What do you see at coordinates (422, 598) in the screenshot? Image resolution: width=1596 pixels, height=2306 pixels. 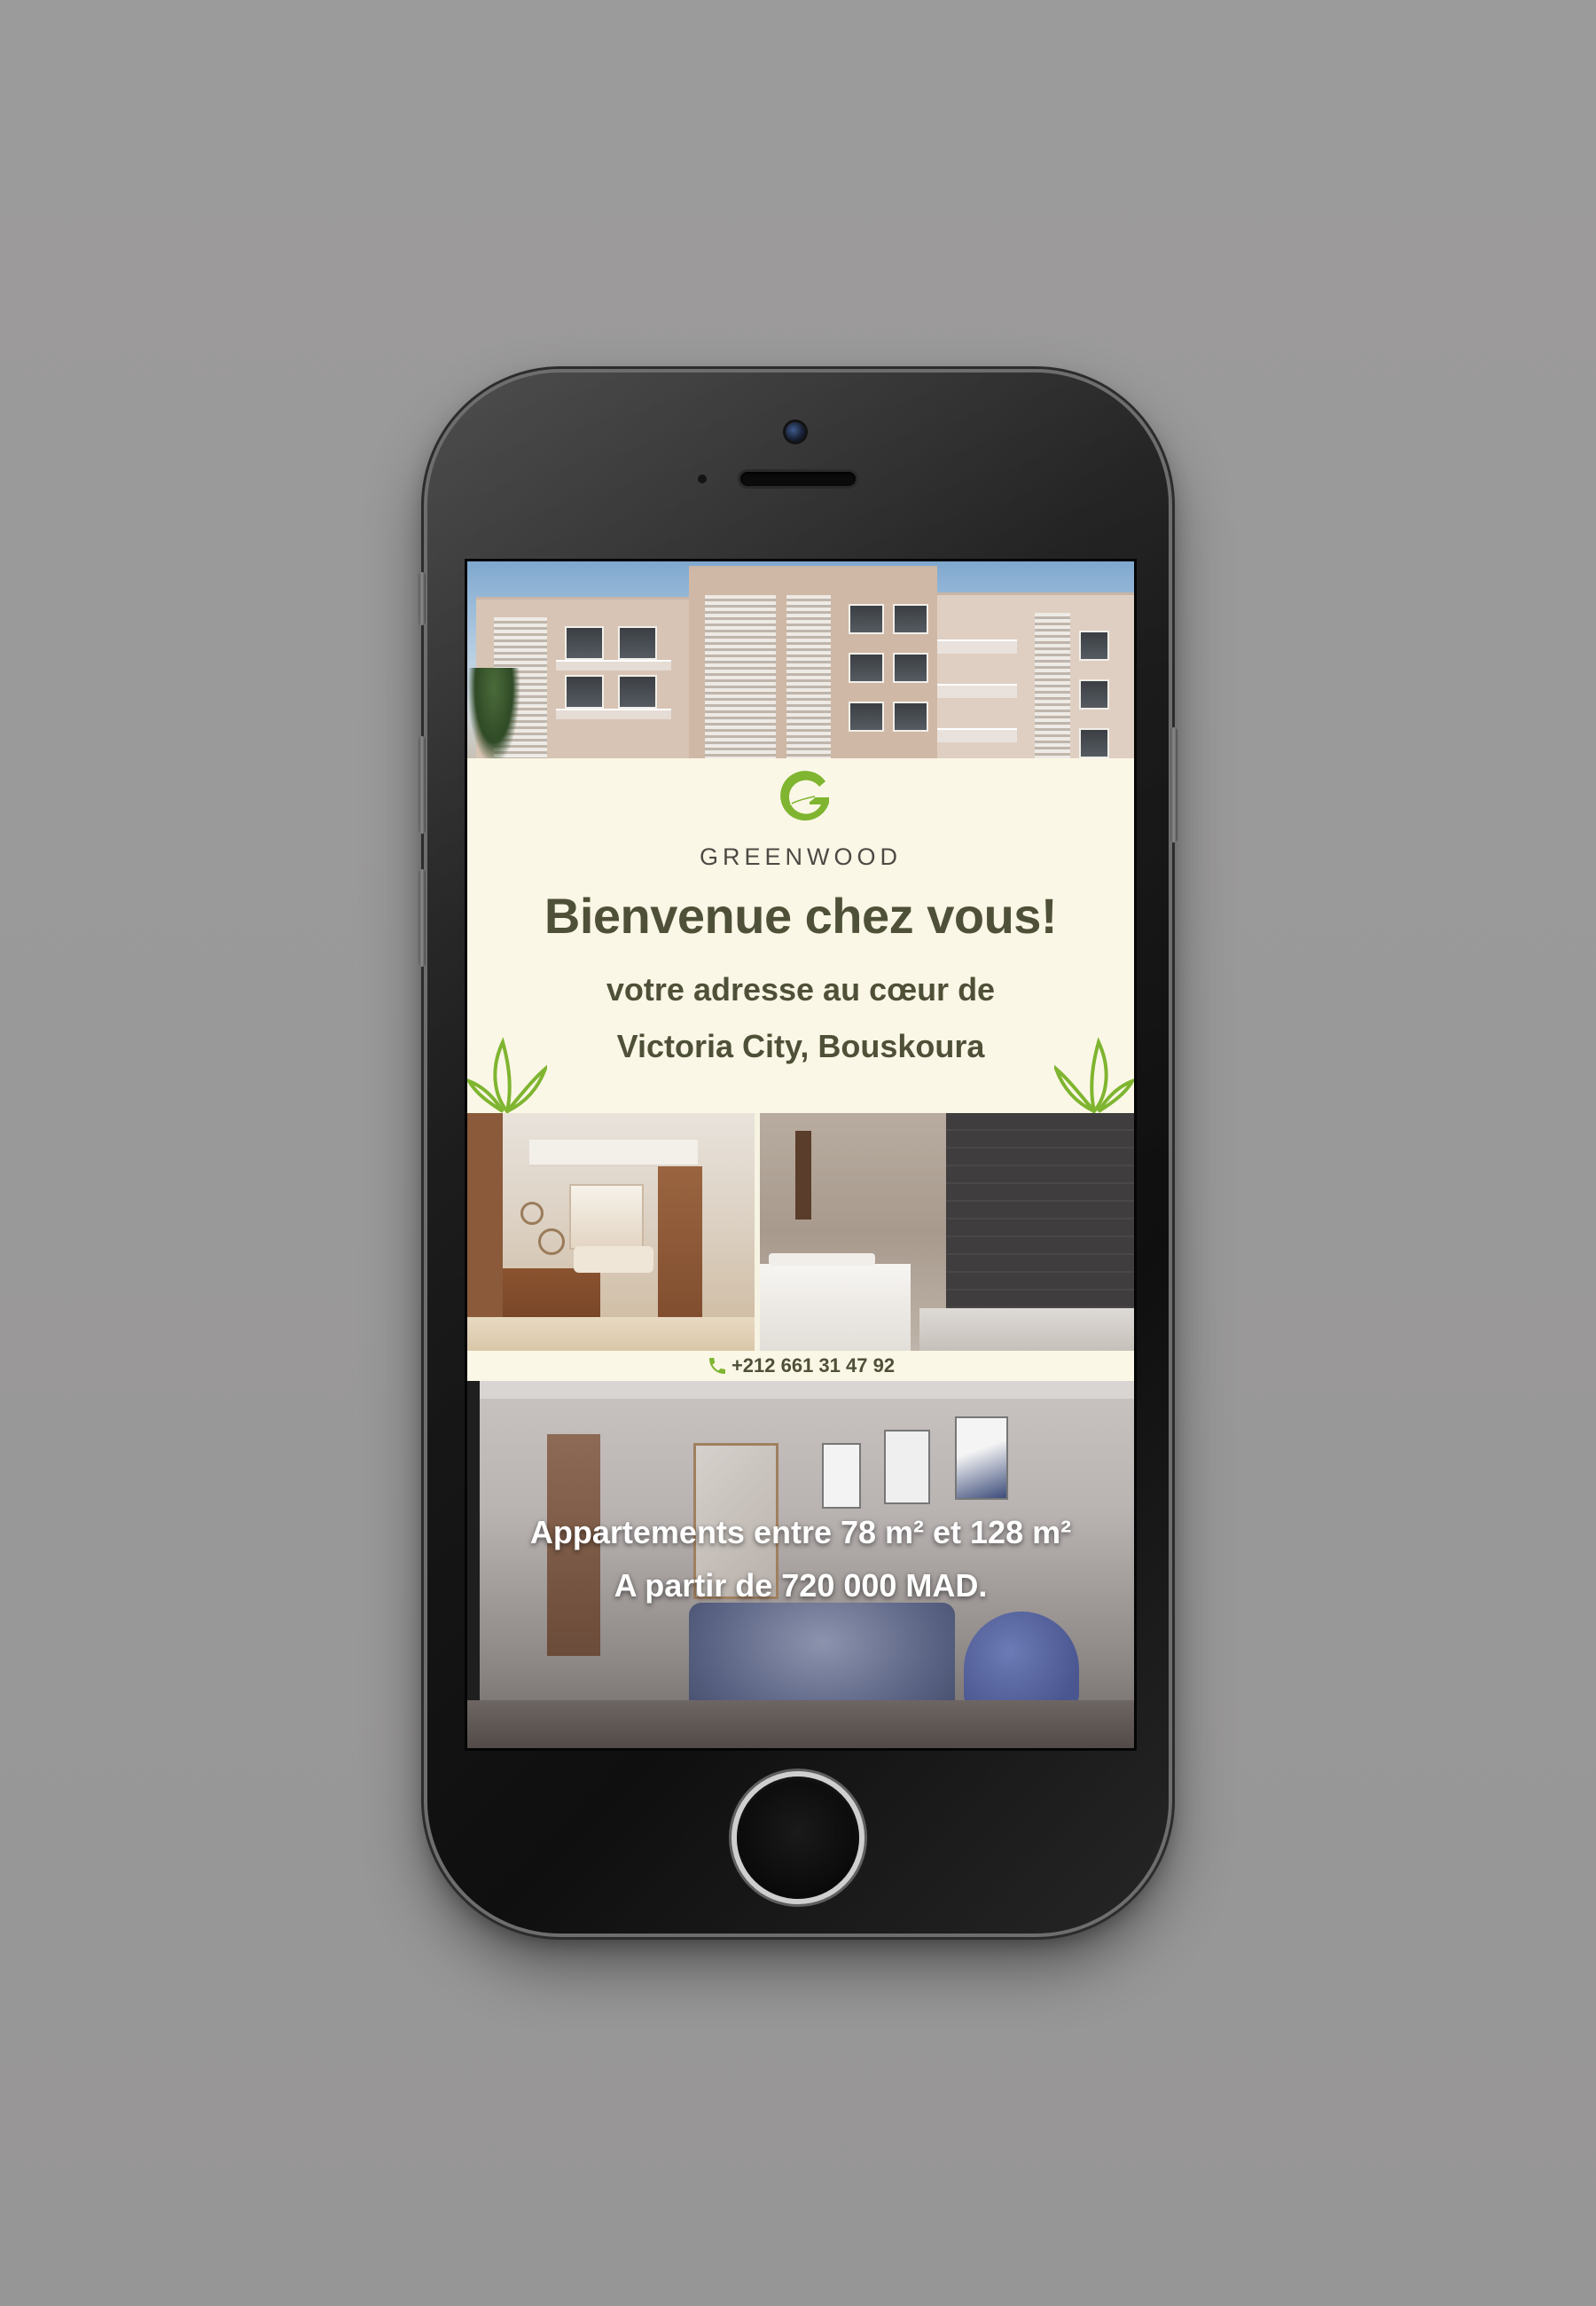 I see `mute-switch` at bounding box center [422, 598].